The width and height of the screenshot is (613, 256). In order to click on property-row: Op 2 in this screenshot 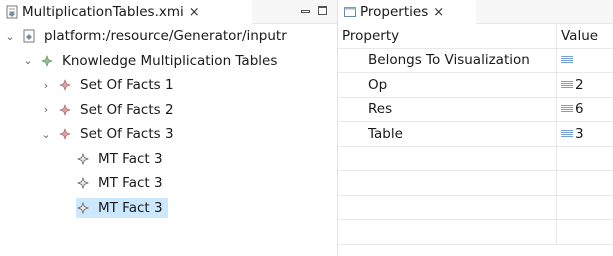, I will do `click(475, 85)`.